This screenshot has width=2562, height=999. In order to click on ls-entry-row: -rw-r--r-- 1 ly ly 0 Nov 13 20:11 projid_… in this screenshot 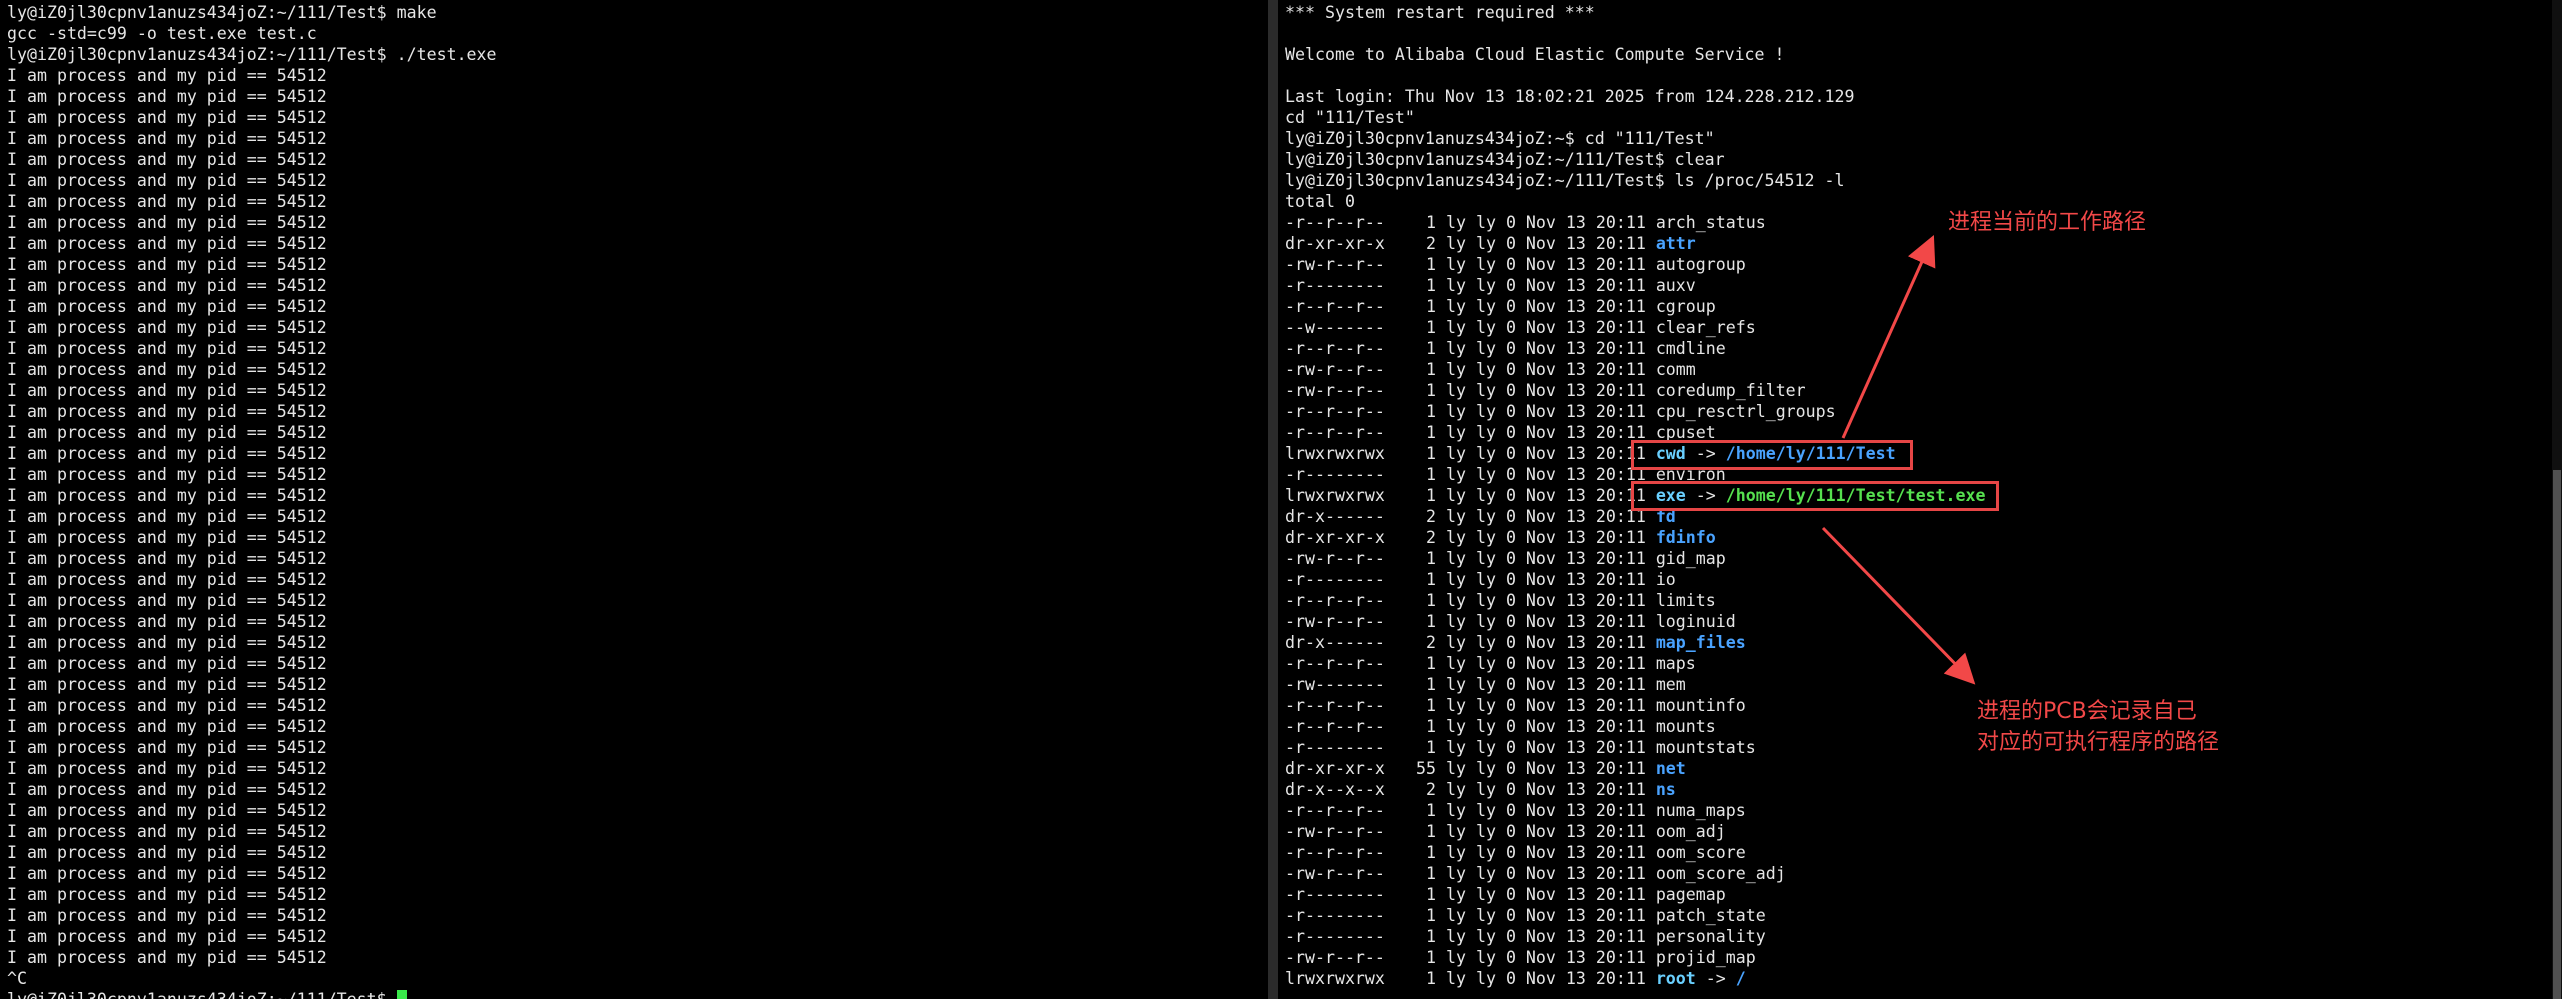, I will do `click(1923, 957)`.